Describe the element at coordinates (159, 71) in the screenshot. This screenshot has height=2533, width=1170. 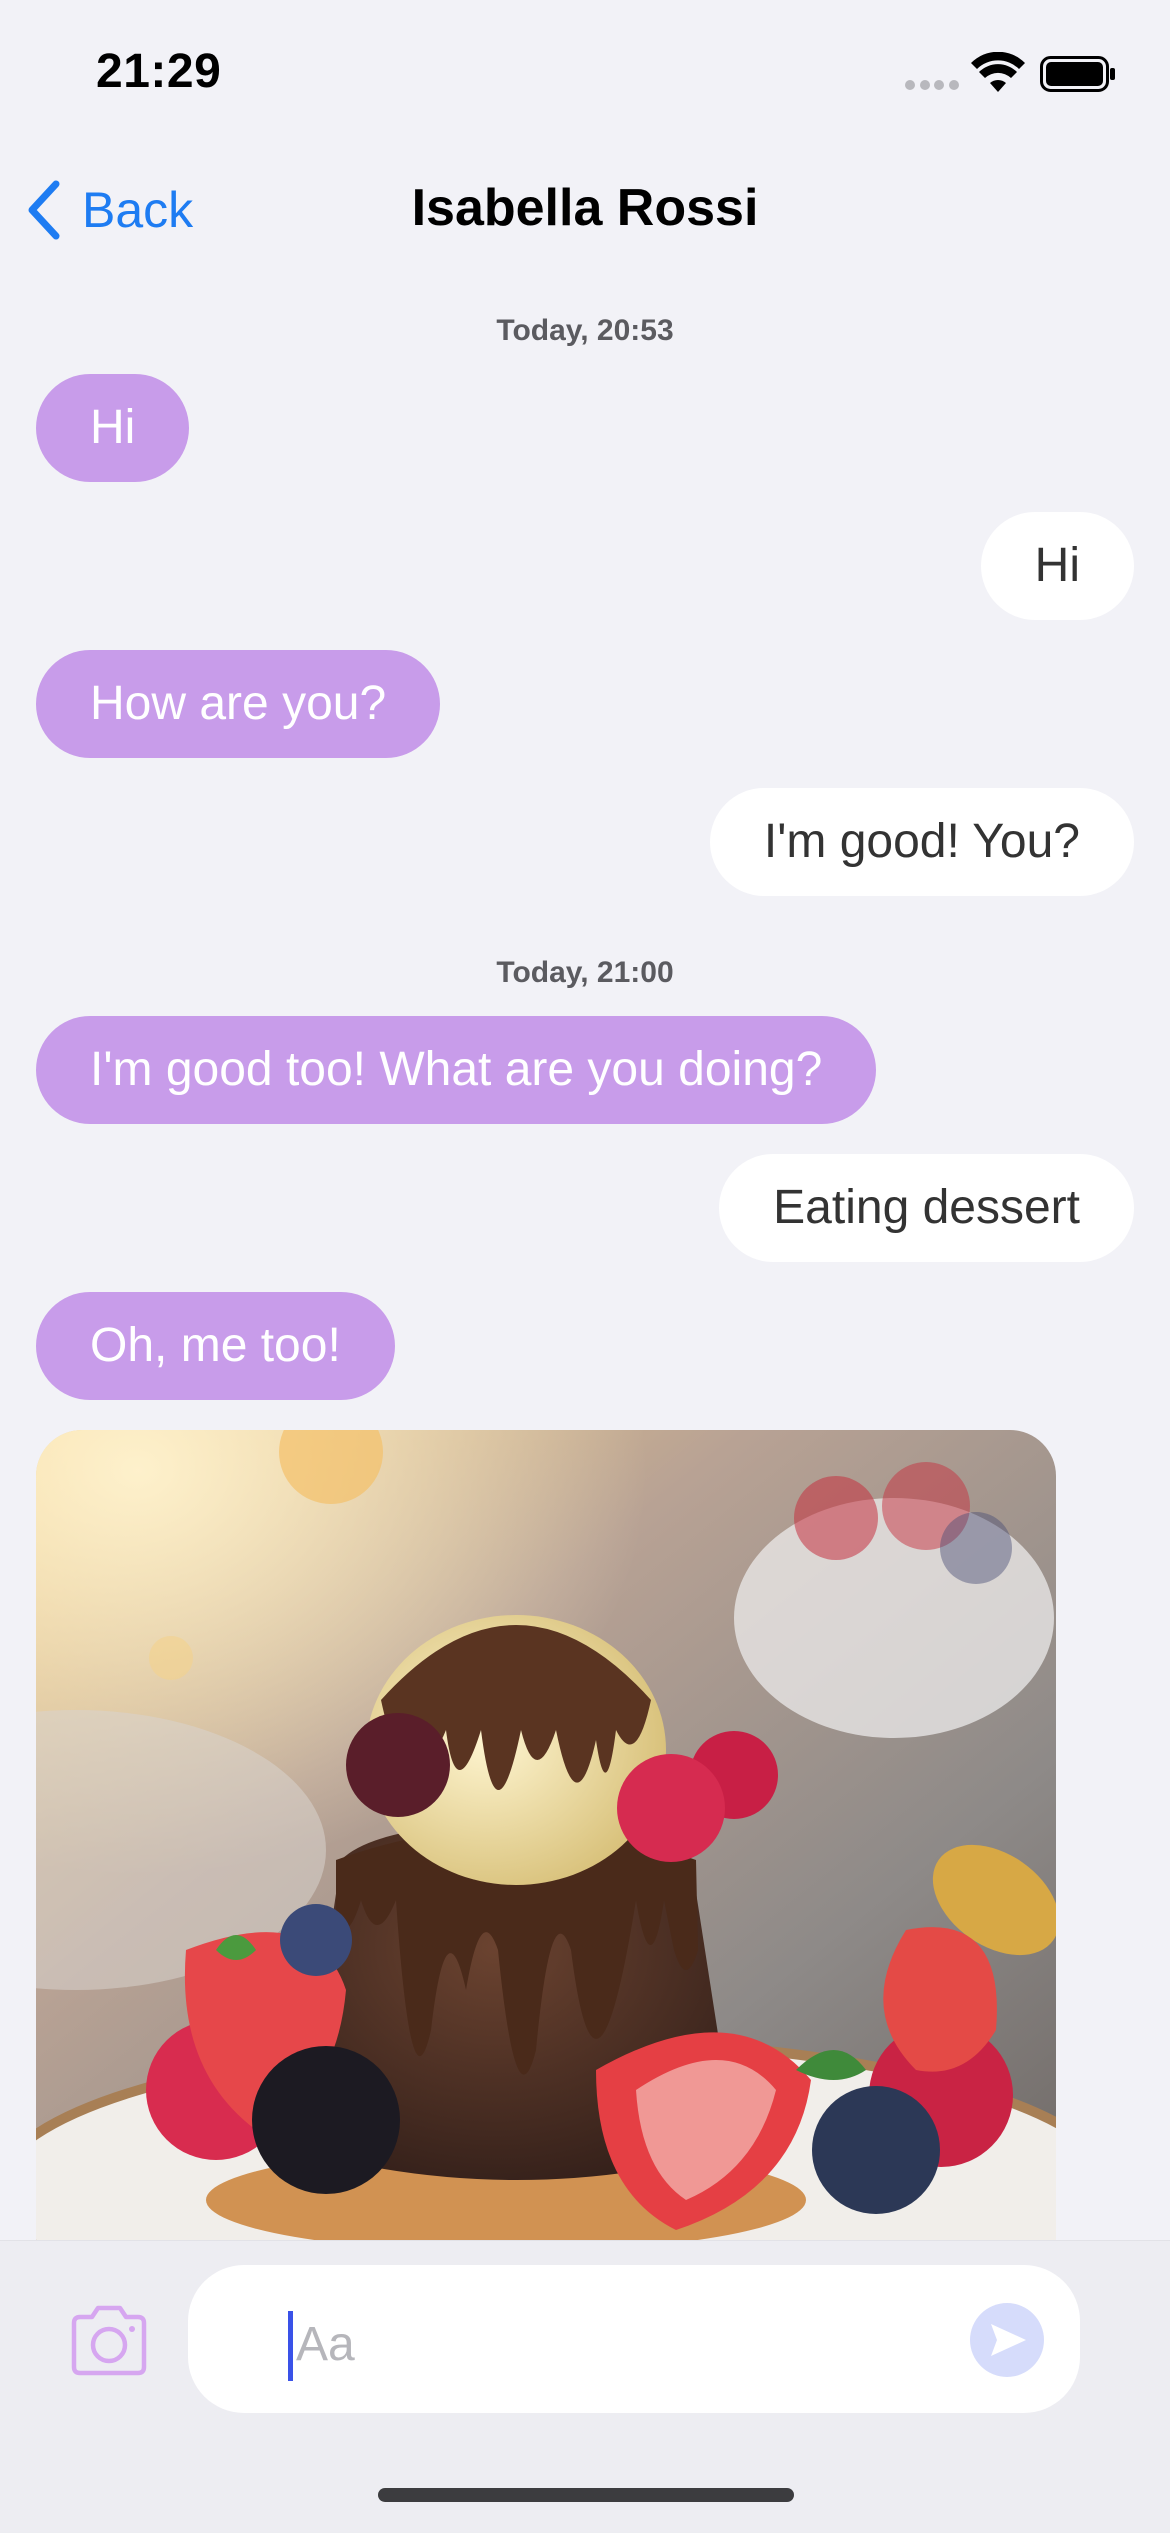
I see `status-time: 21:29` at that location.